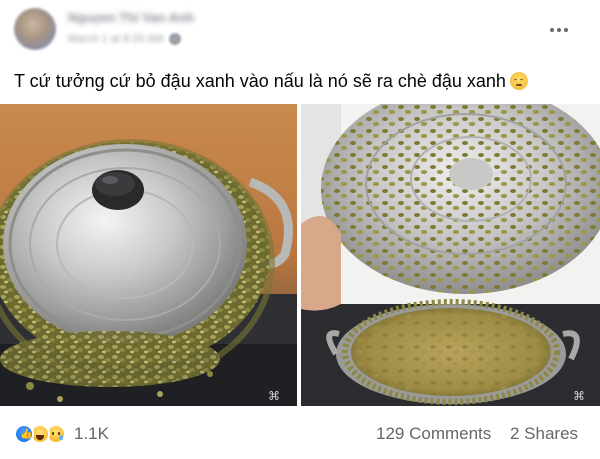  What do you see at coordinates (35, 29) in the screenshot?
I see `author-avatar` at bounding box center [35, 29].